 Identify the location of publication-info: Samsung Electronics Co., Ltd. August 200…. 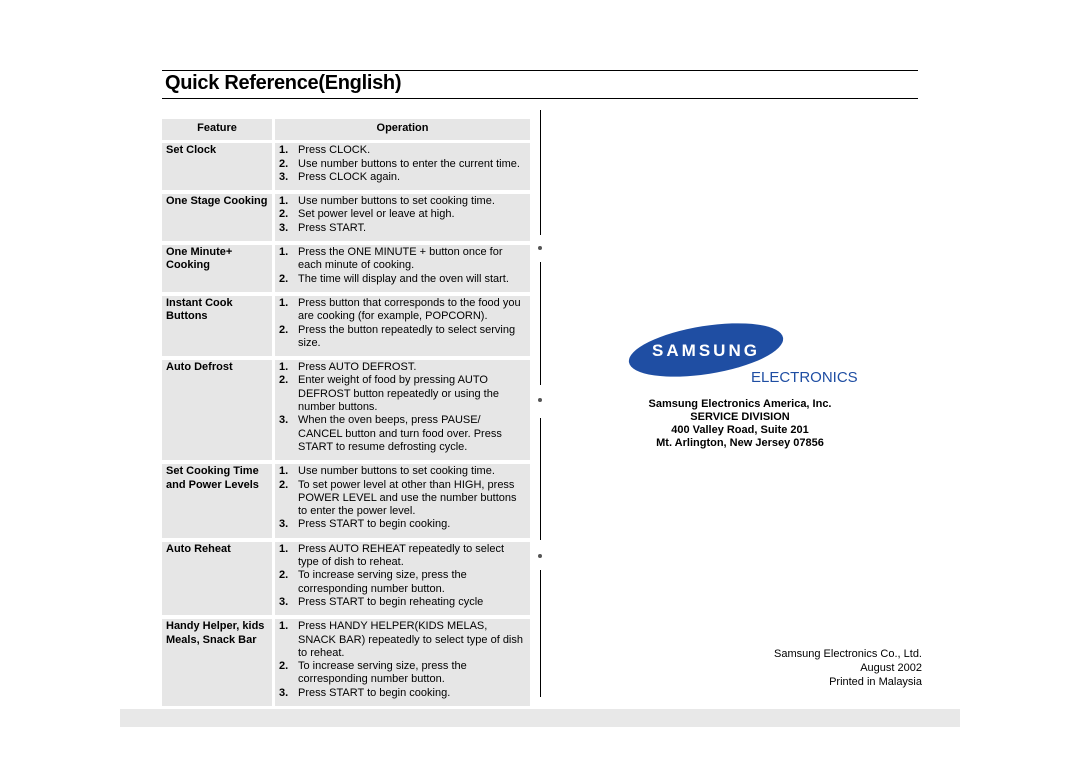
(848, 668).